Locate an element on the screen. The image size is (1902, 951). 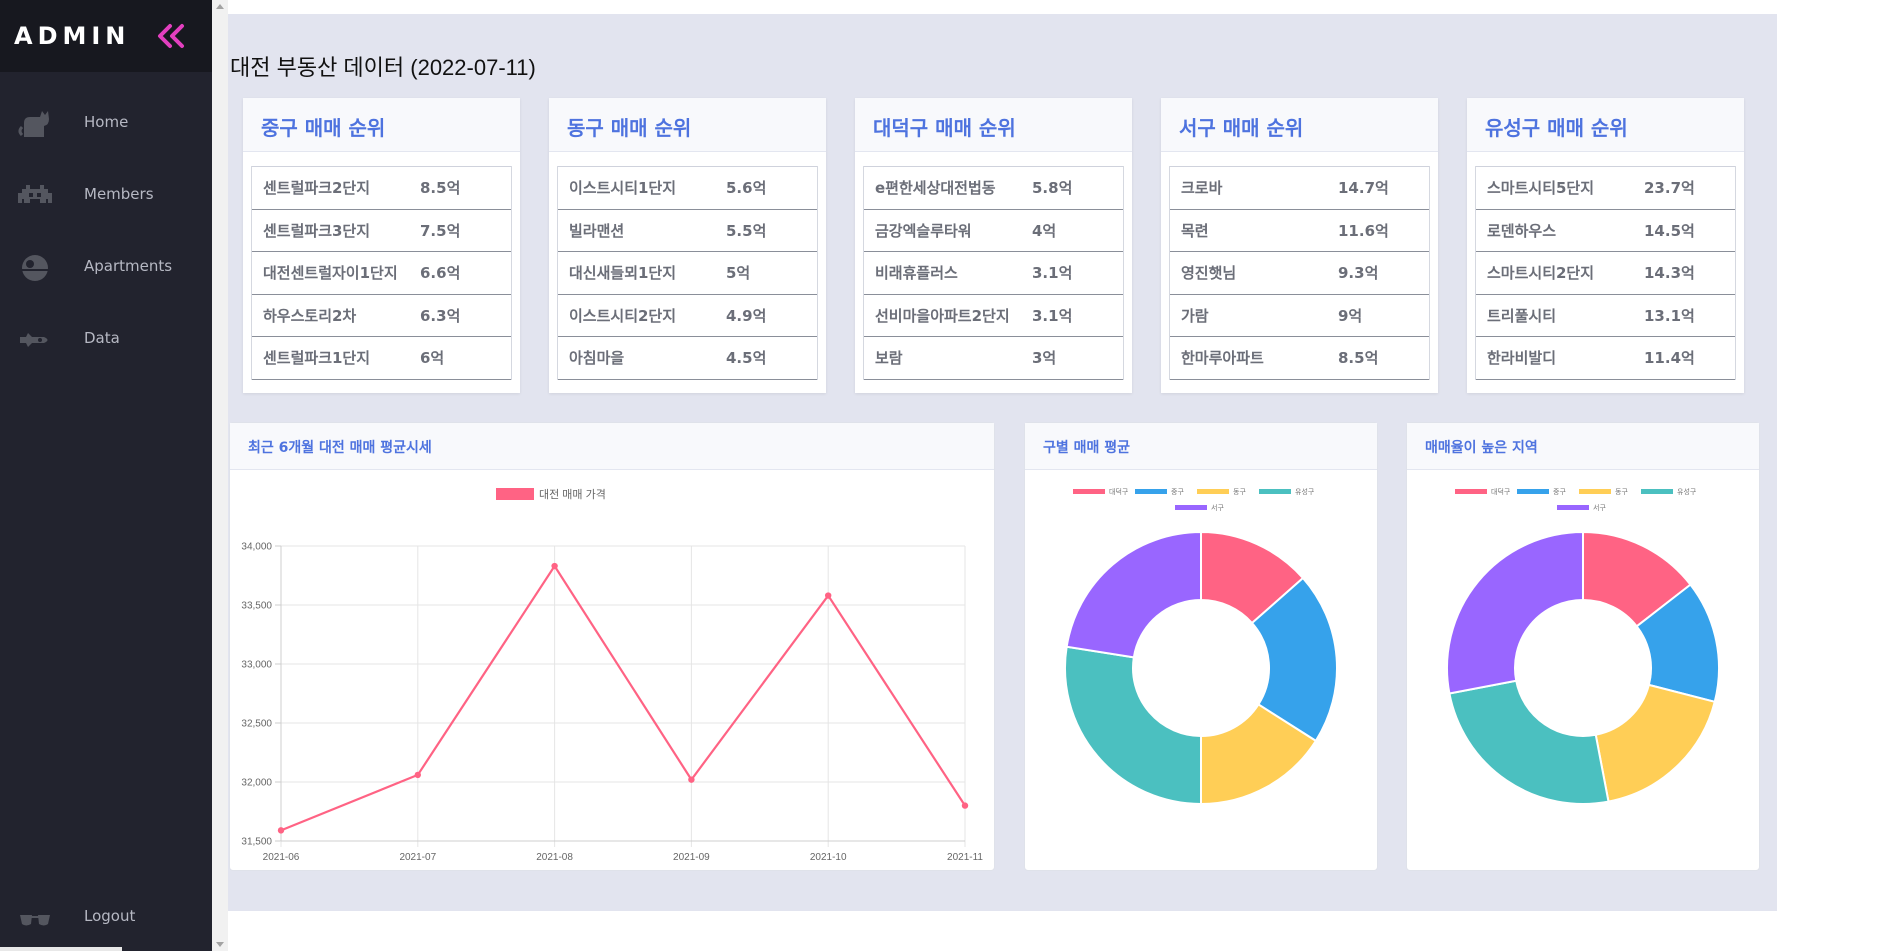
apartment-name: 하우스토리2차 is located at coordinates (335, 315).